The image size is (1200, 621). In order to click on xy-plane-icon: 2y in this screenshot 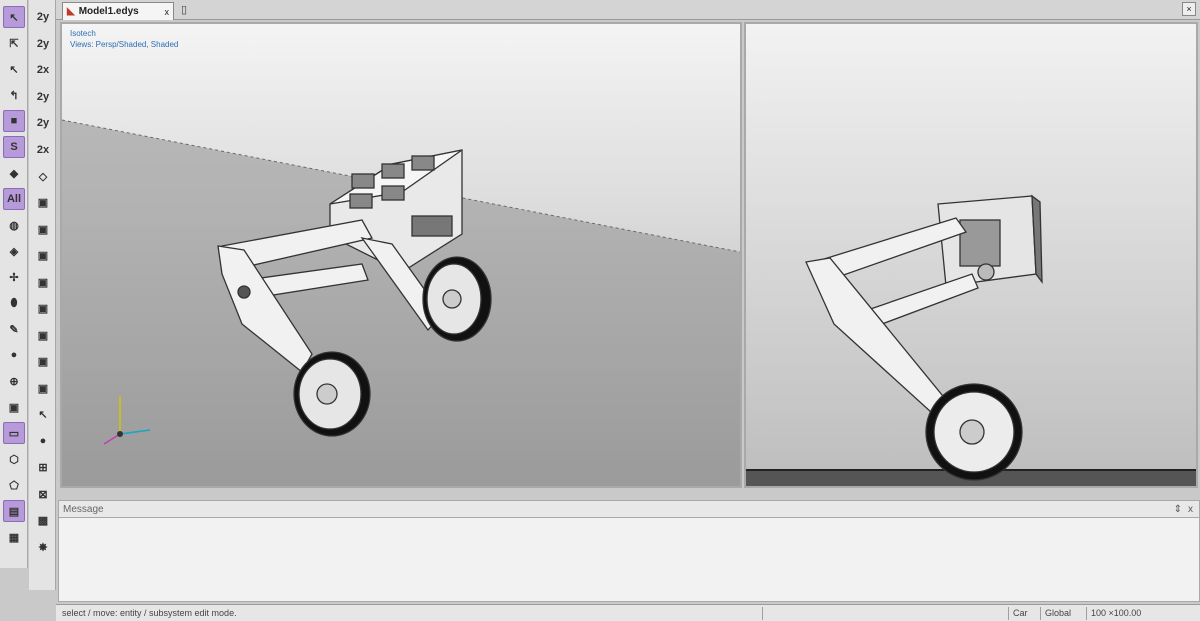, I will do `click(43, 17)`.